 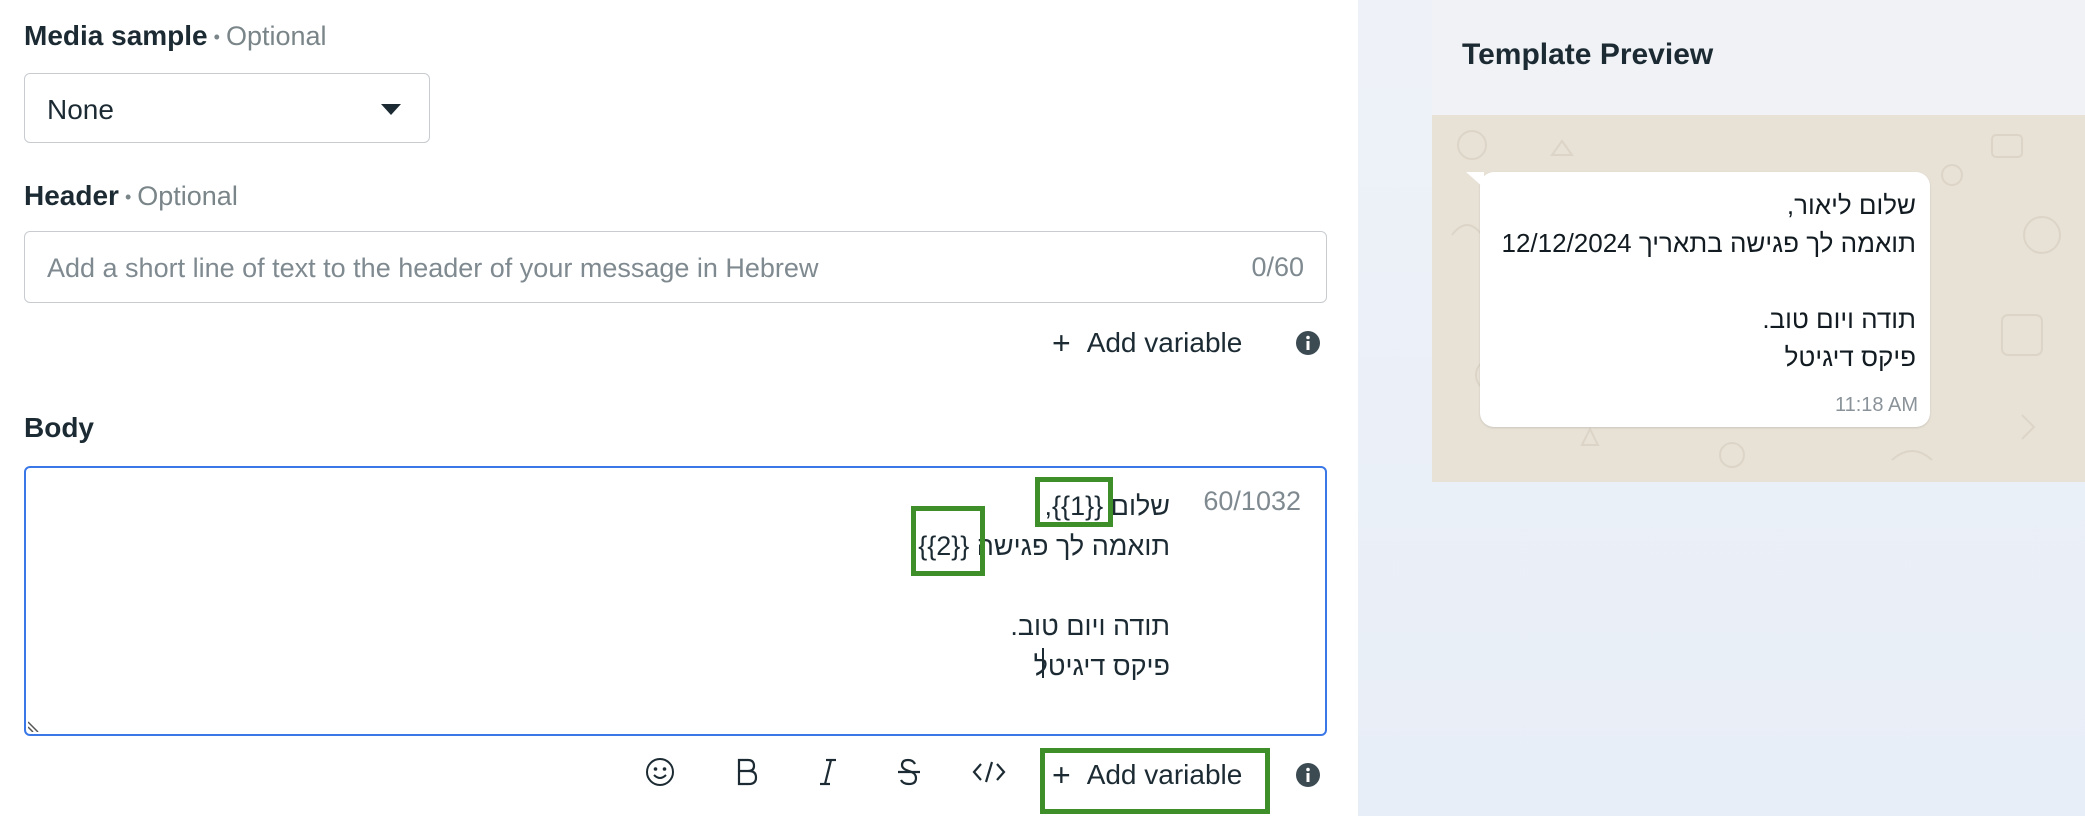 I want to click on emoji-button, so click(x=660, y=772).